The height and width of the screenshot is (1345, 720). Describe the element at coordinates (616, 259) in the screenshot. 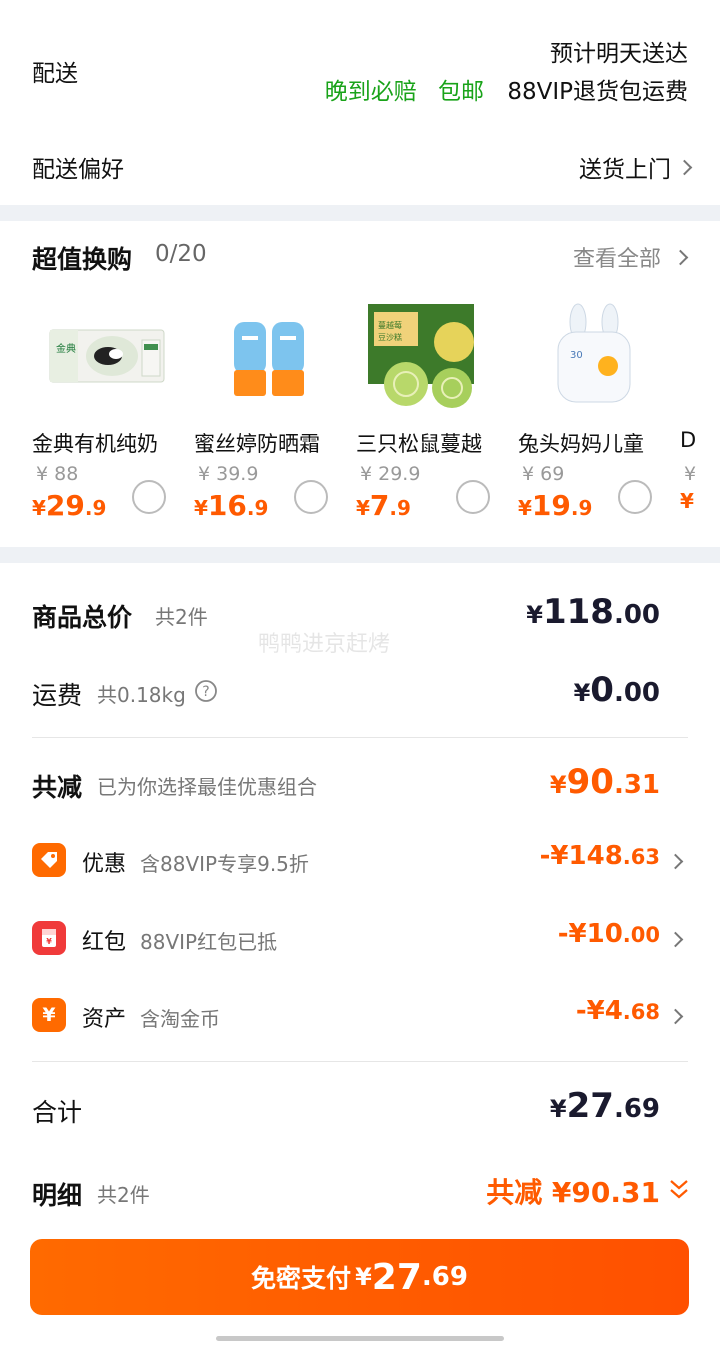

I see `view-all-label: 查看全部` at that location.